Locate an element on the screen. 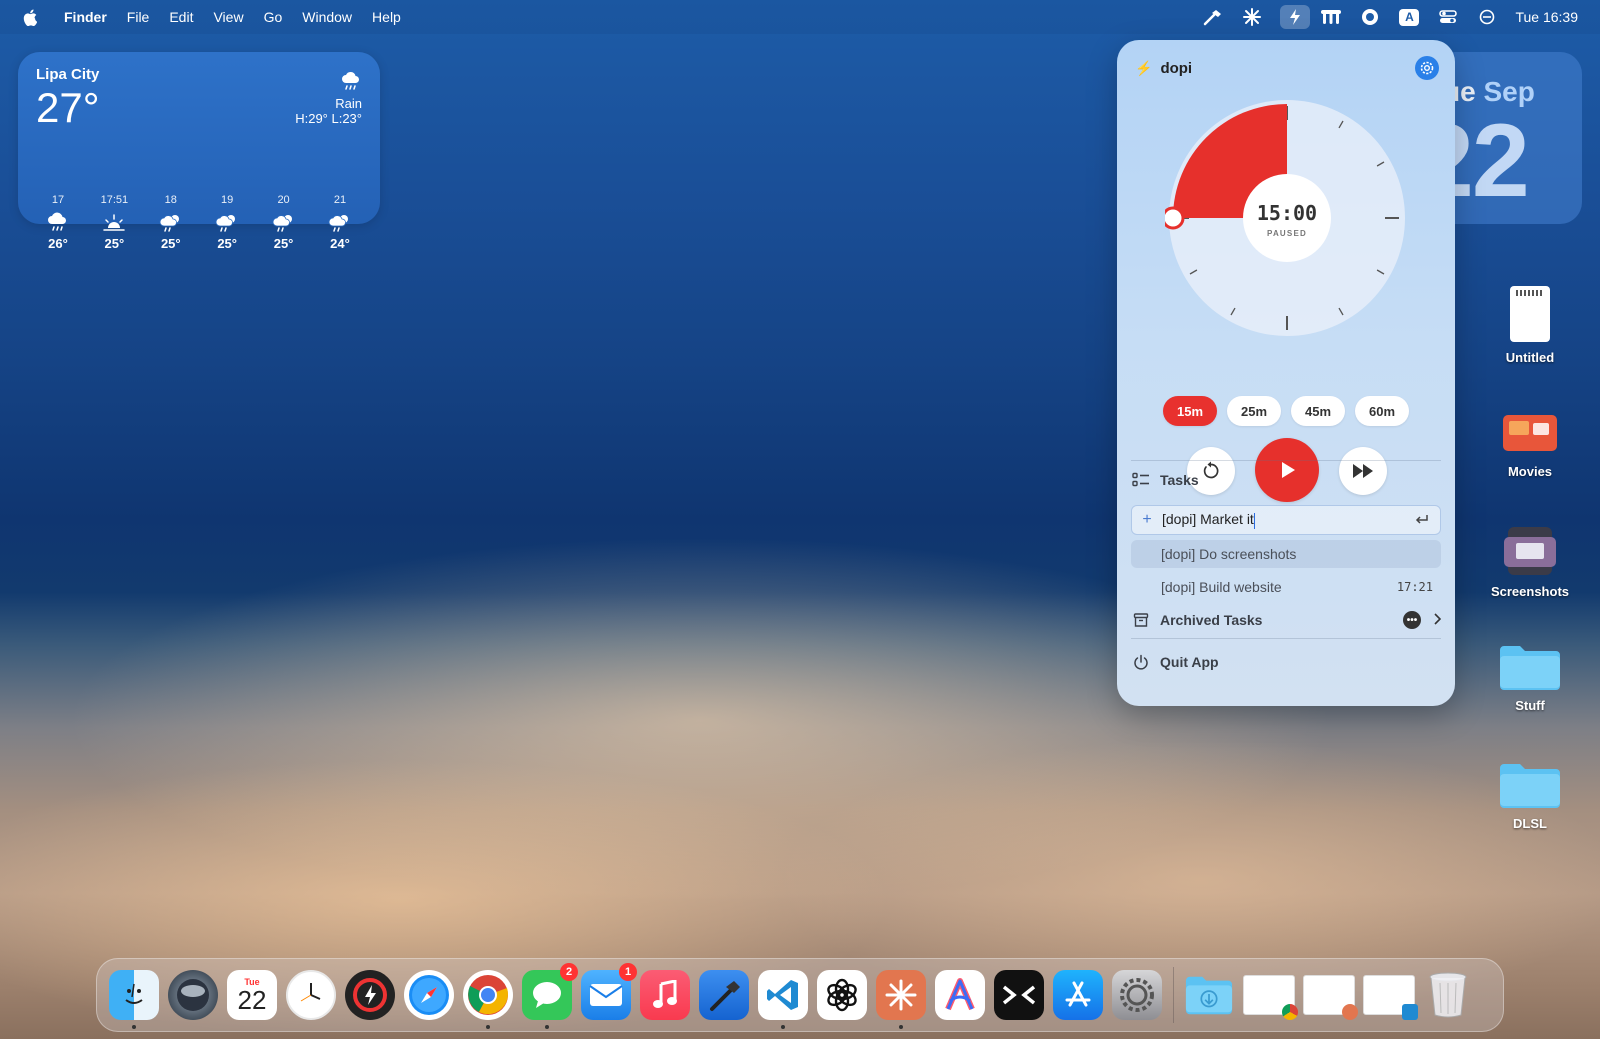 Image resolution: width=1600 pixels, height=1039 pixels. task-item: [dopi] Do screenshots is located at coordinates (1286, 554).